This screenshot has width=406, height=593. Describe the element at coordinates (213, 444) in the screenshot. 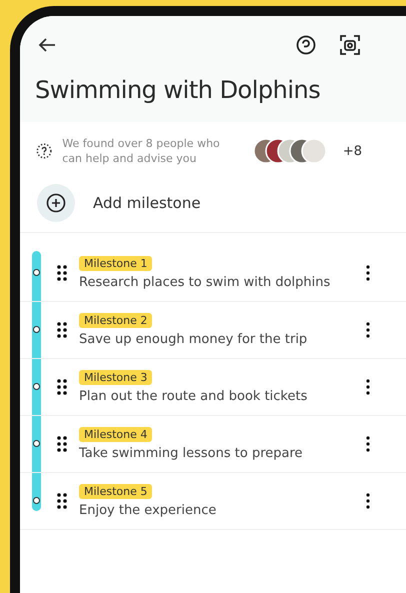

I see `milestone-row: Milestone 4 Take swimming lessons to prepare` at that location.